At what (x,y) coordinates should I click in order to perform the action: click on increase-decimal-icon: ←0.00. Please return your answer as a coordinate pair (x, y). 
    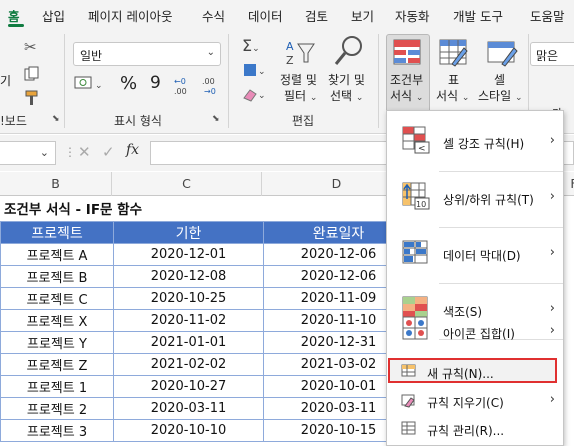
    Looking at the image, I should click on (182, 86).